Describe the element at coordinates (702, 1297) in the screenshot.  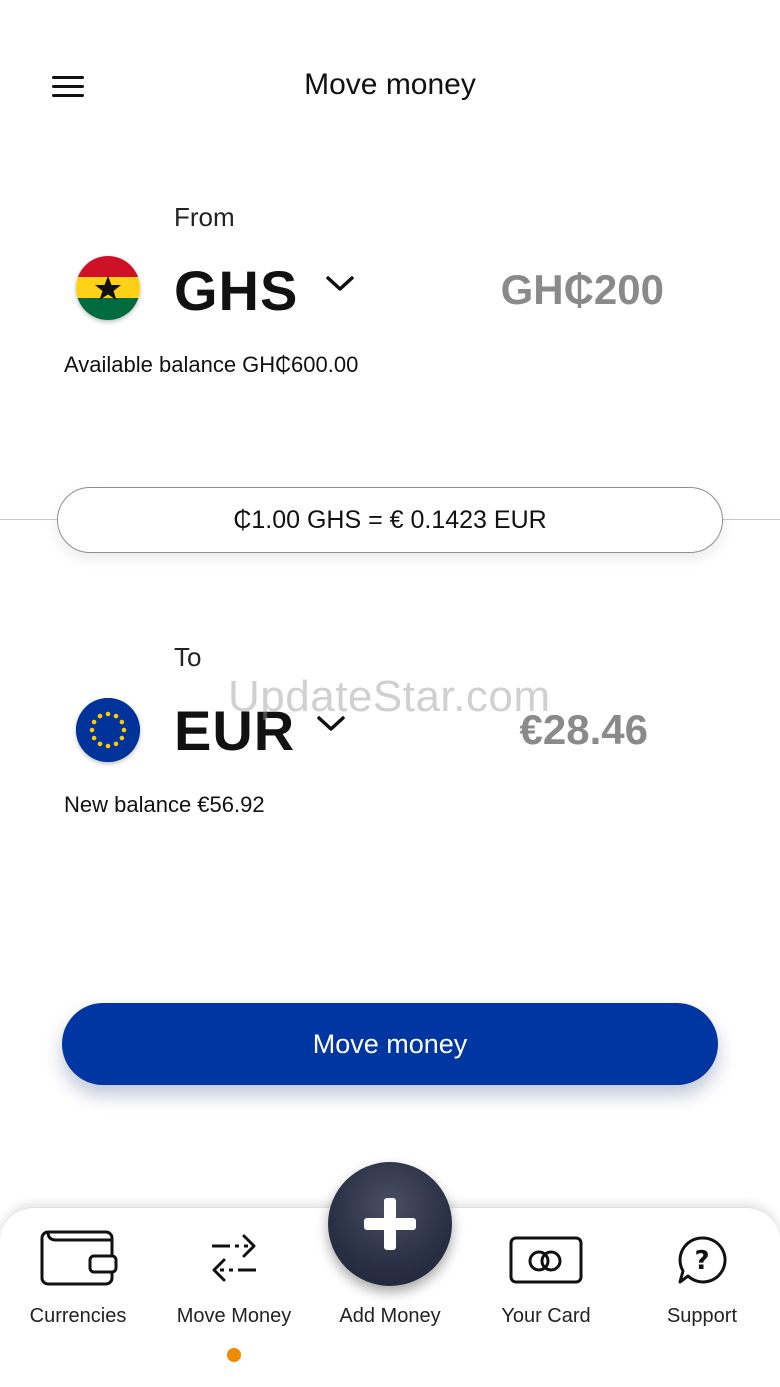
I see `nav-item-support: ? Support` at that location.